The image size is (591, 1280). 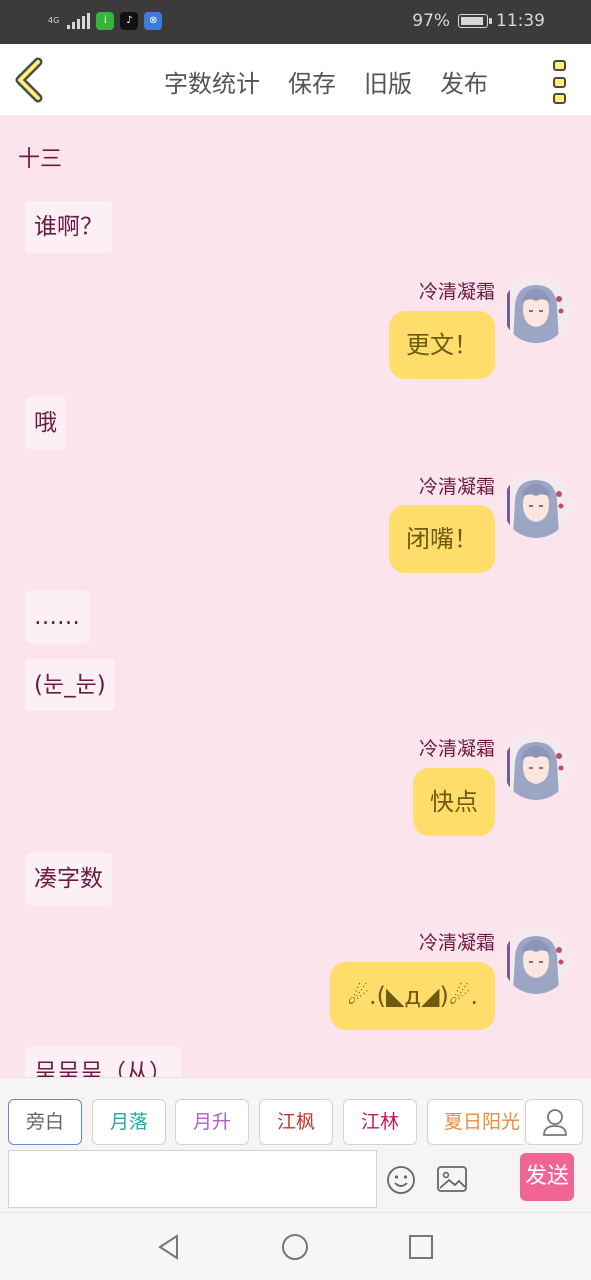 What do you see at coordinates (129, 21) in the screenshot?
I see `tiktok-app-icon: ♪` at bounding box center [129, 21].